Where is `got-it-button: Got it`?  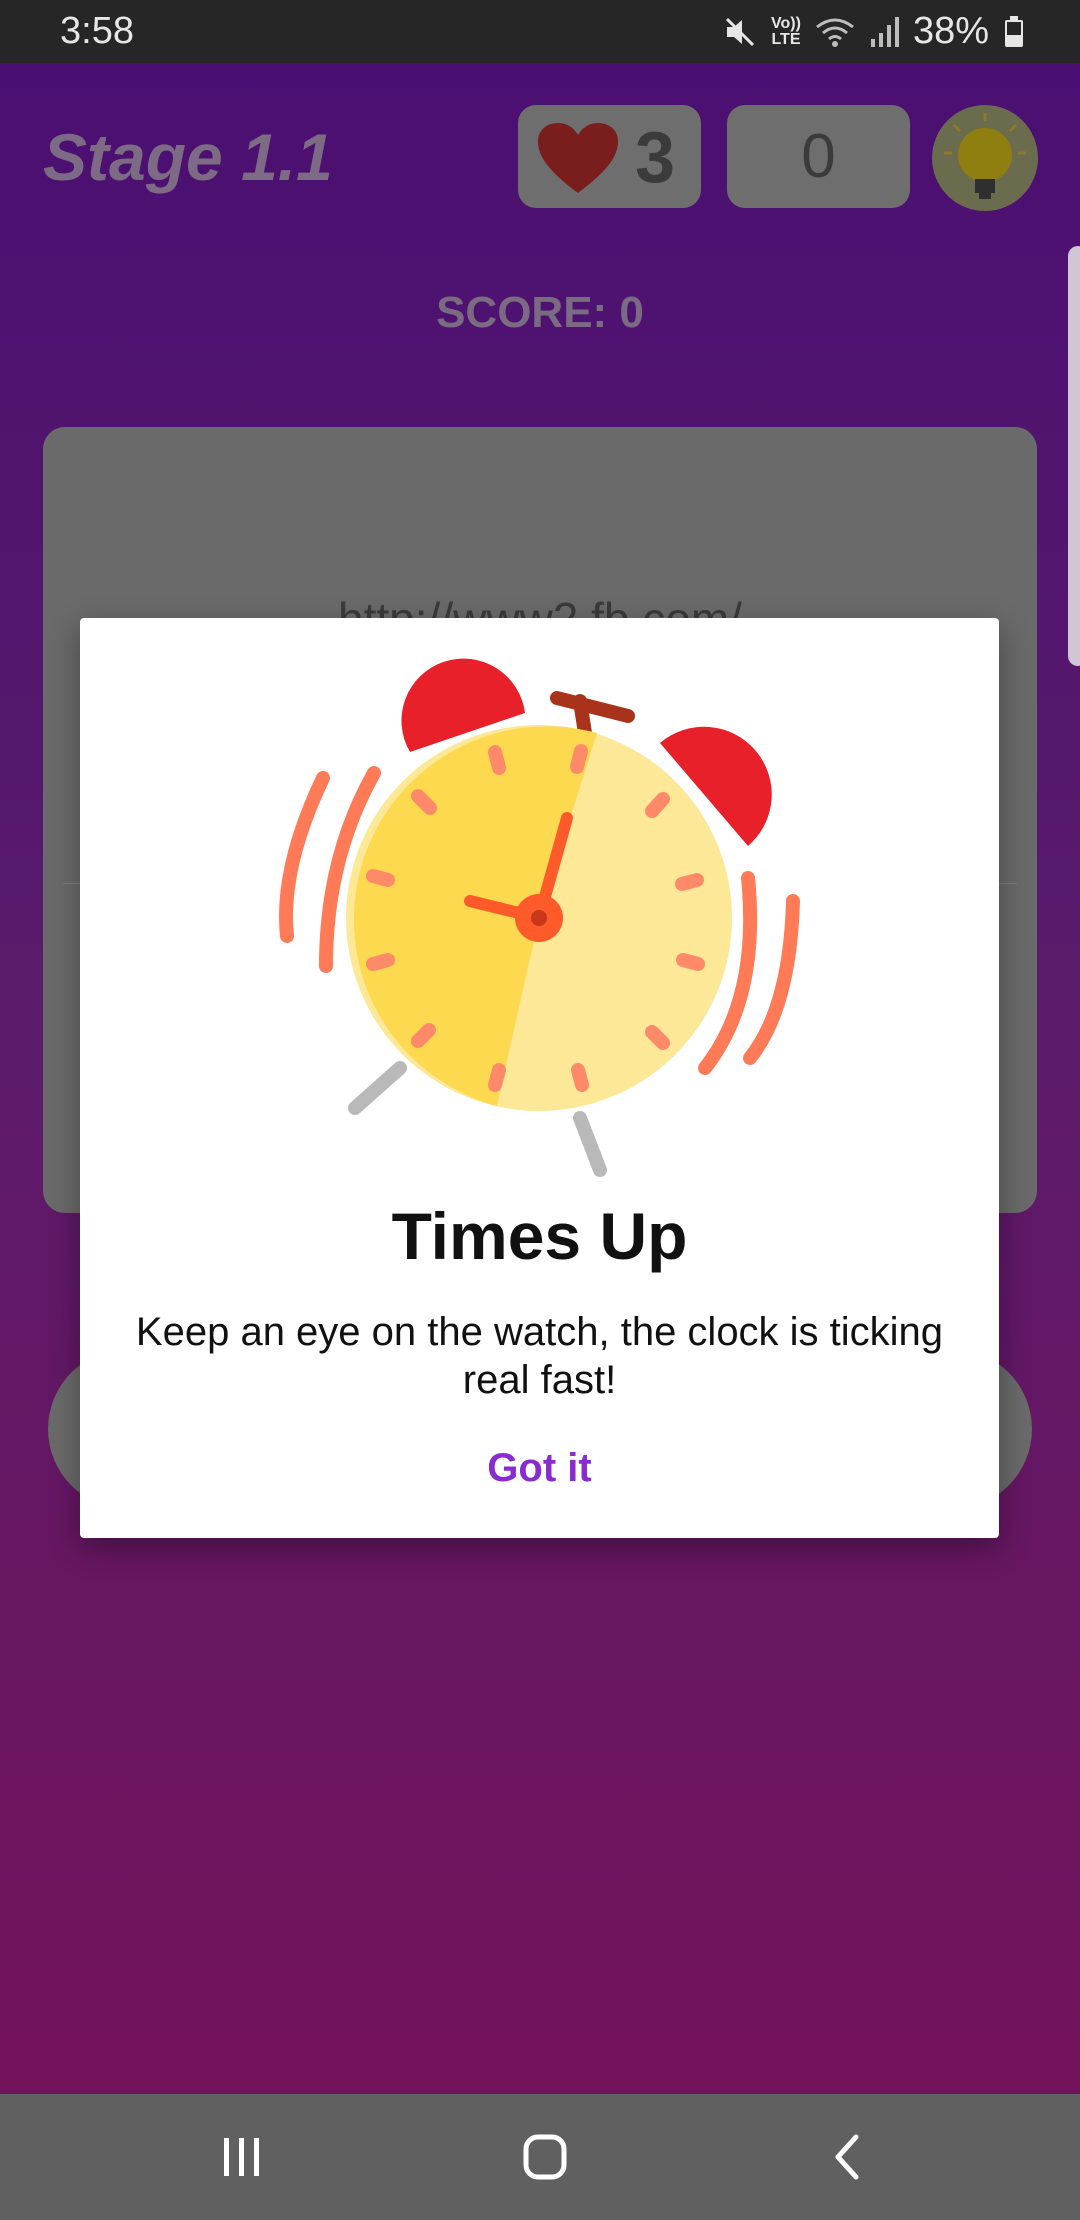 got-it-button: Got it is located at coordinates (539, 1468).